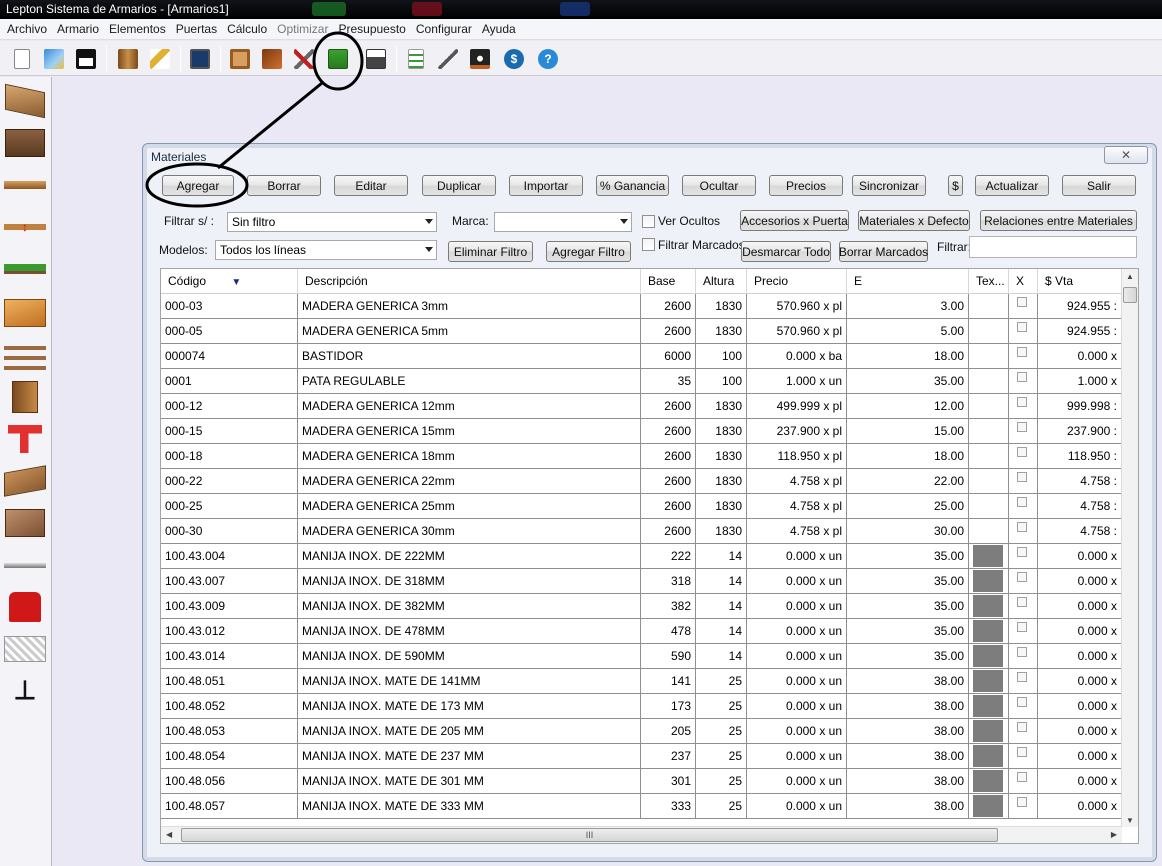  I want to click on horizontal-scrollbar: ◀ III ▶, so click(641, 834).